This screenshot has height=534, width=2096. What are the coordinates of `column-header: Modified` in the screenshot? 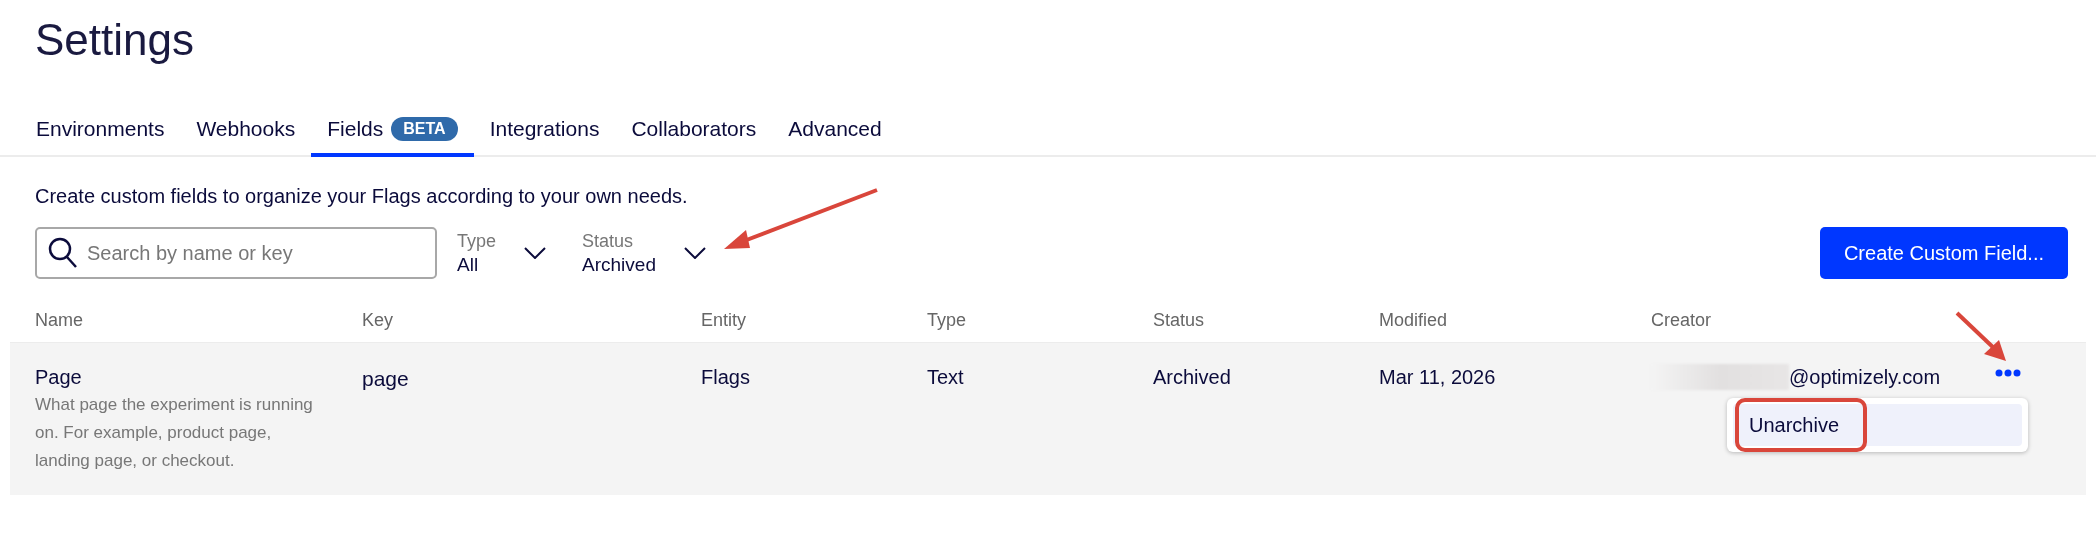 It's located at (1414, 320).